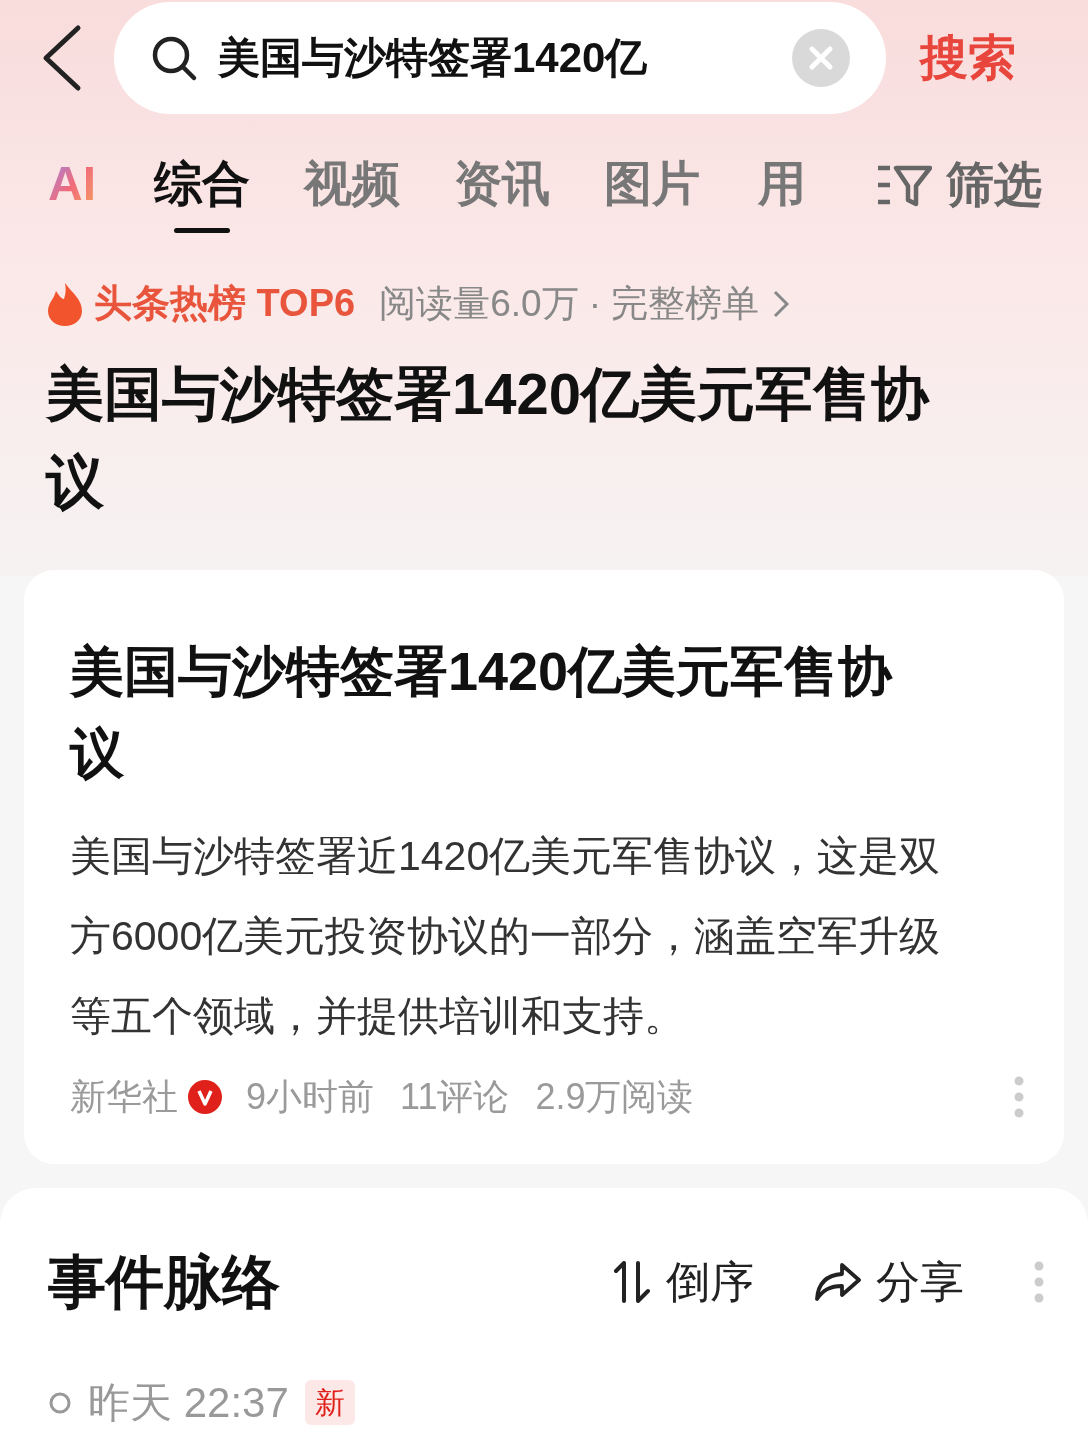 This screenshot has height=1443, width=1088. I want to click on sort-button: 倒序, so click(683, 1281).